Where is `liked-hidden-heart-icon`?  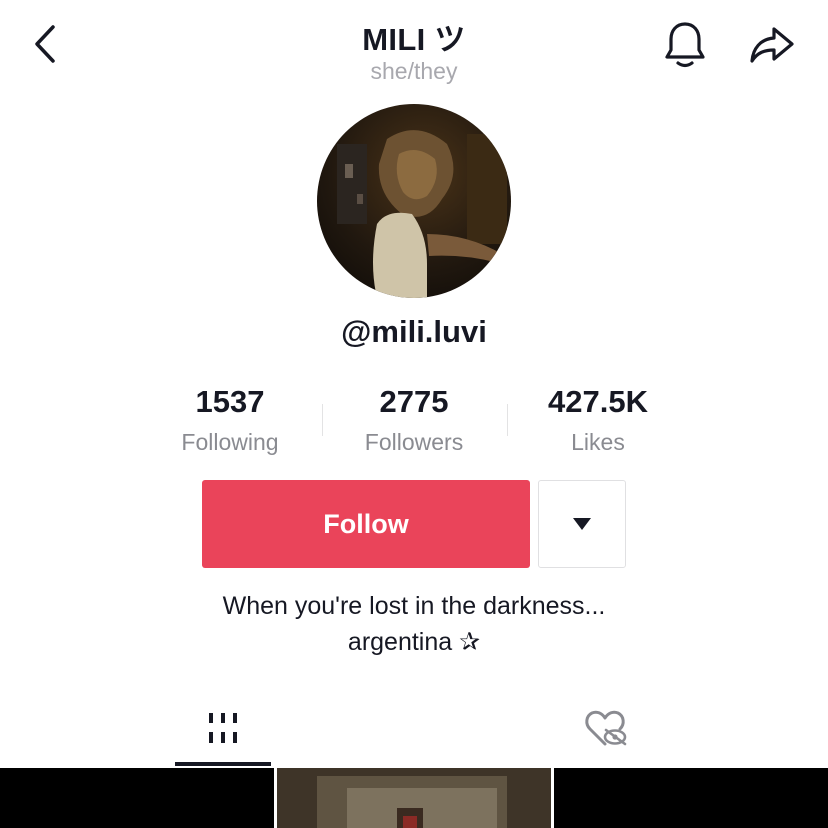
liked-hidden-heart-icon is located at coordinates (606, 728).